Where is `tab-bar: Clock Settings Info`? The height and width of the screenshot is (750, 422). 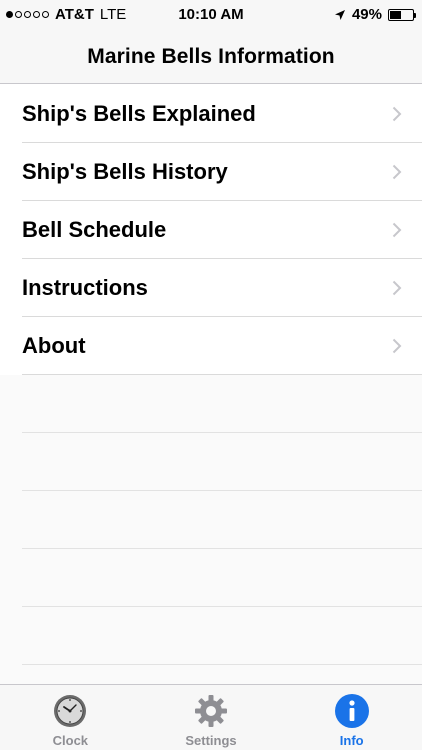
tab-bar: Clock Settings Info is located at coordinates (211, 717).